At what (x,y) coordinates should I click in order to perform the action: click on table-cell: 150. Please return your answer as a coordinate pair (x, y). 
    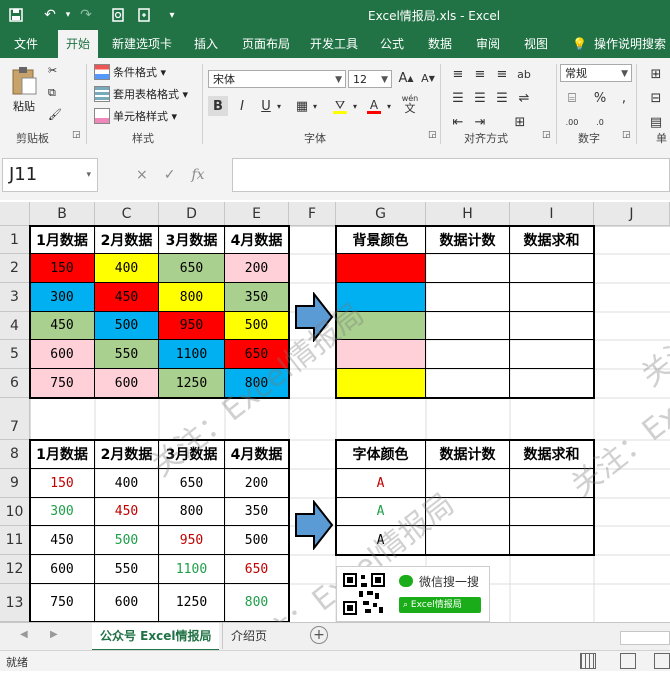
    Looking at the image, I should click on (62, 483).